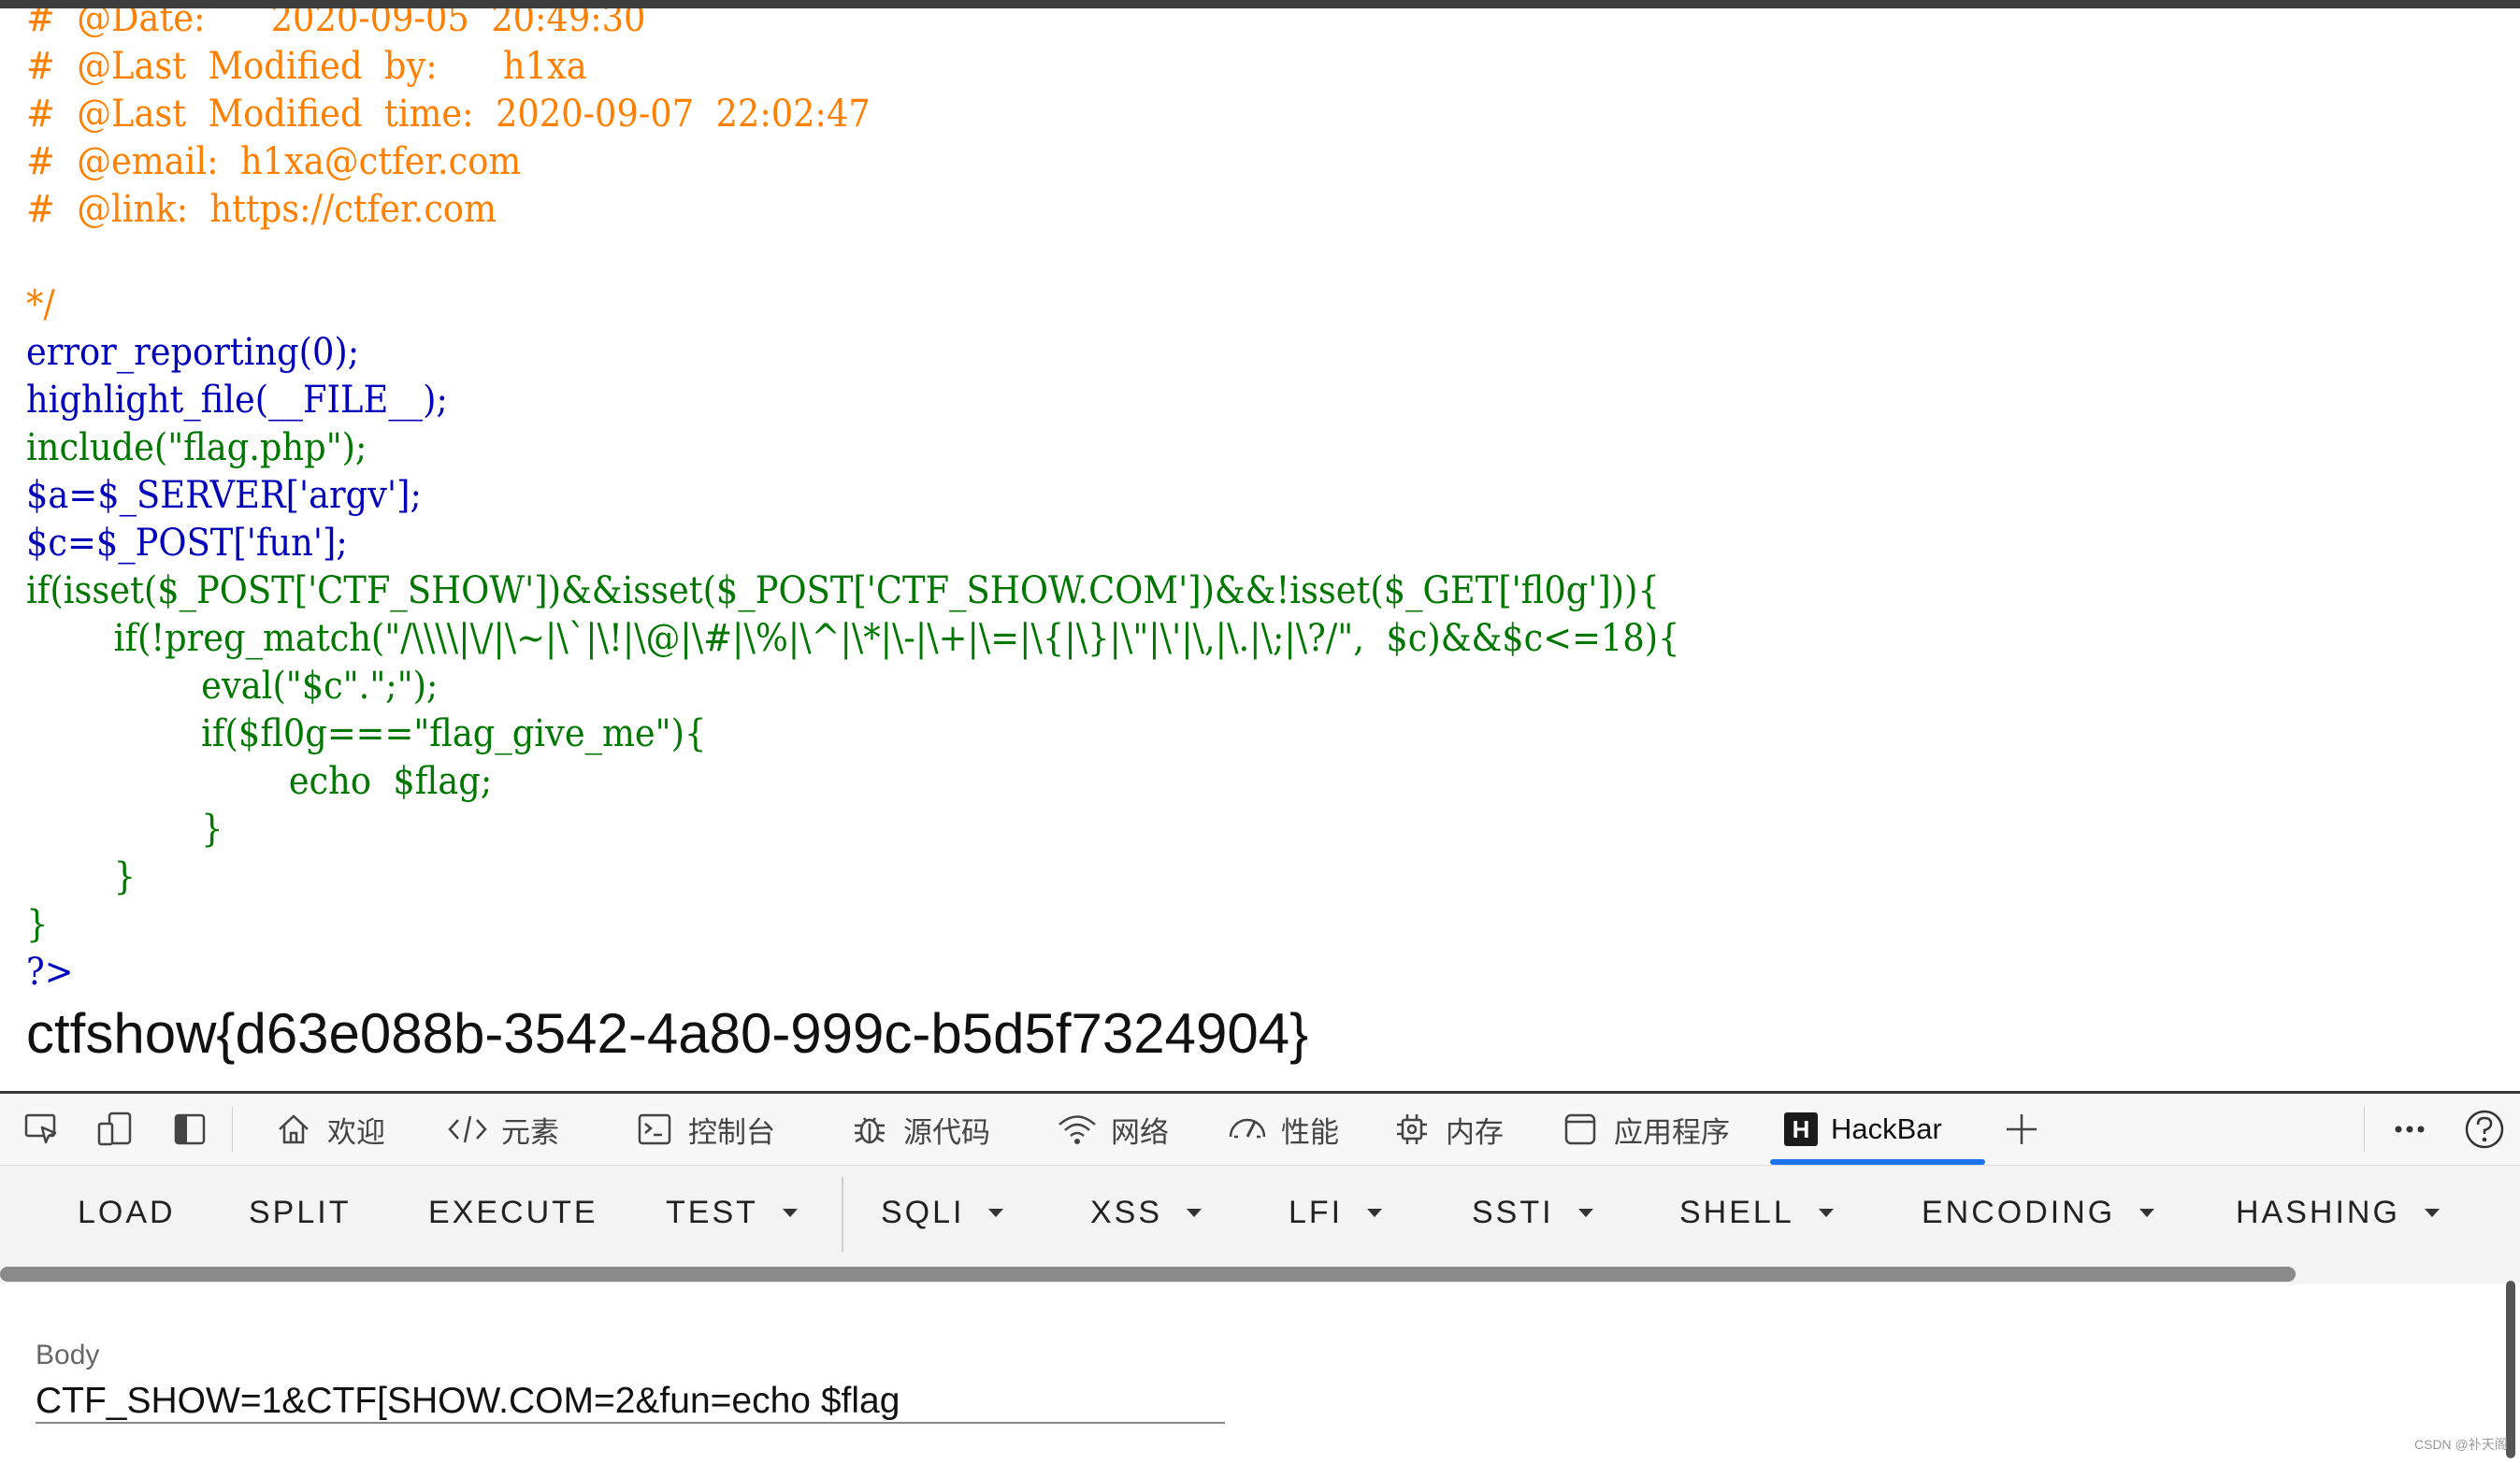  I want to click on tab-elements: 元素, so click(503, 1129).